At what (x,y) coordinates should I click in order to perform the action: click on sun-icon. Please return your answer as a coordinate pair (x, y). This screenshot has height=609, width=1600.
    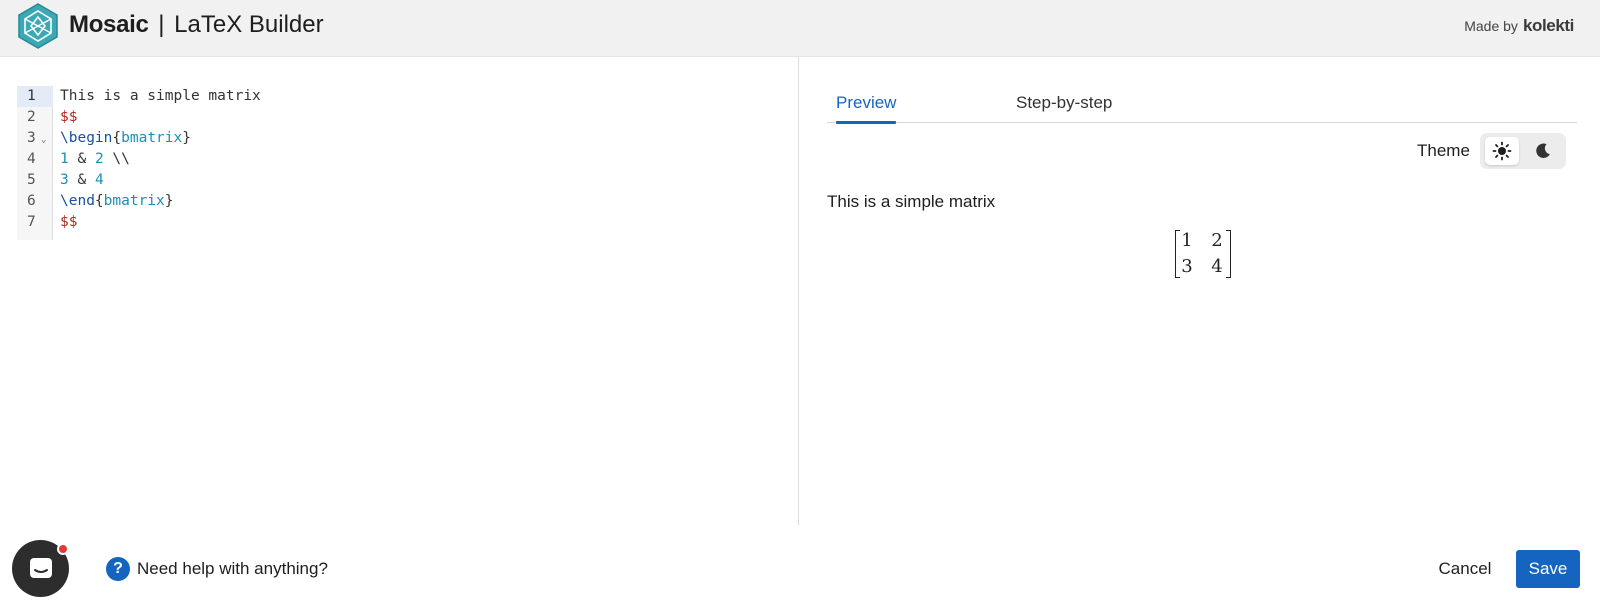
    Looking at the image, I should click on (1502, 151).